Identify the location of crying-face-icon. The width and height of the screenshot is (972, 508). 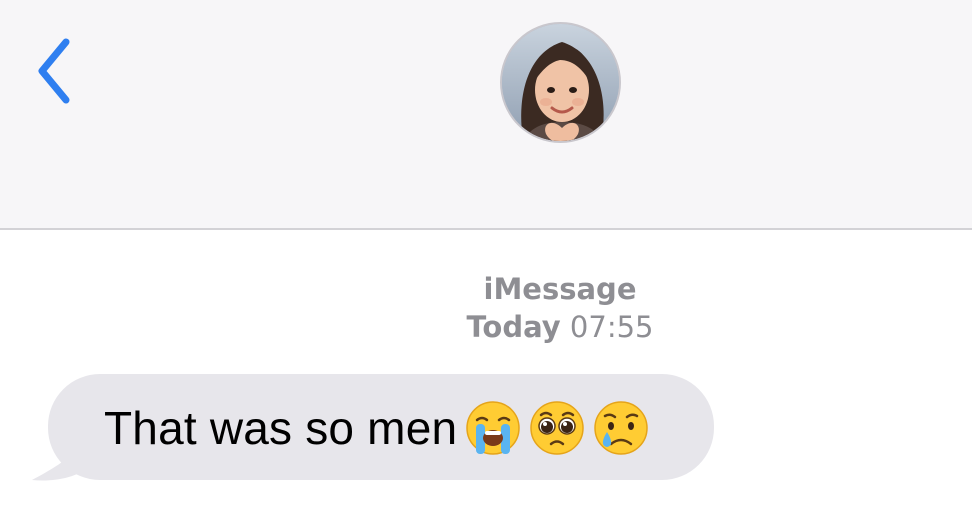
(621, 428).